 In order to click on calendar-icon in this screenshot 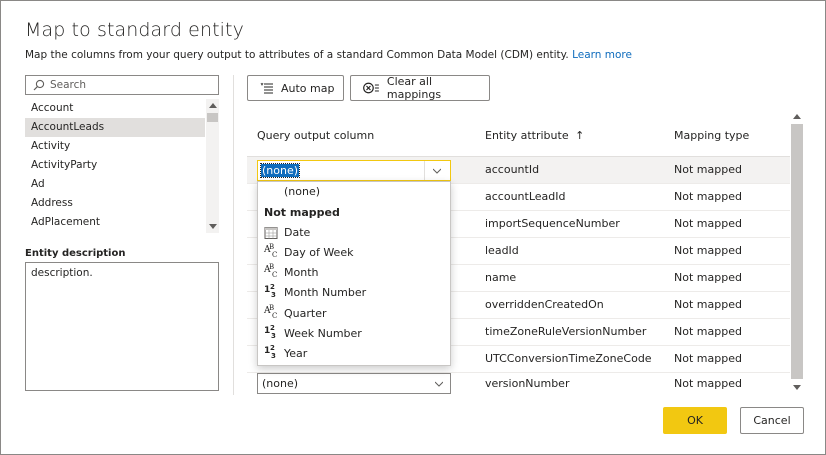, I will do `click(271, 233)`.